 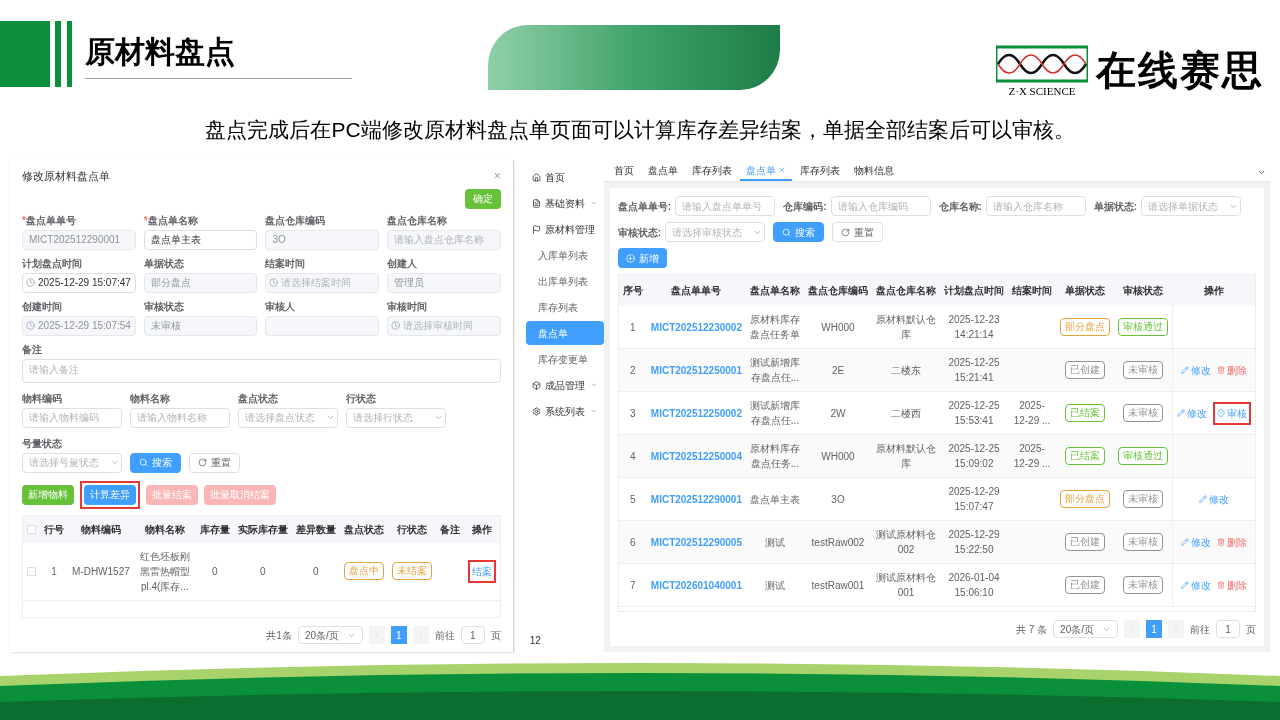 I want to click on refresh-icon, so click(x=202, y=462).